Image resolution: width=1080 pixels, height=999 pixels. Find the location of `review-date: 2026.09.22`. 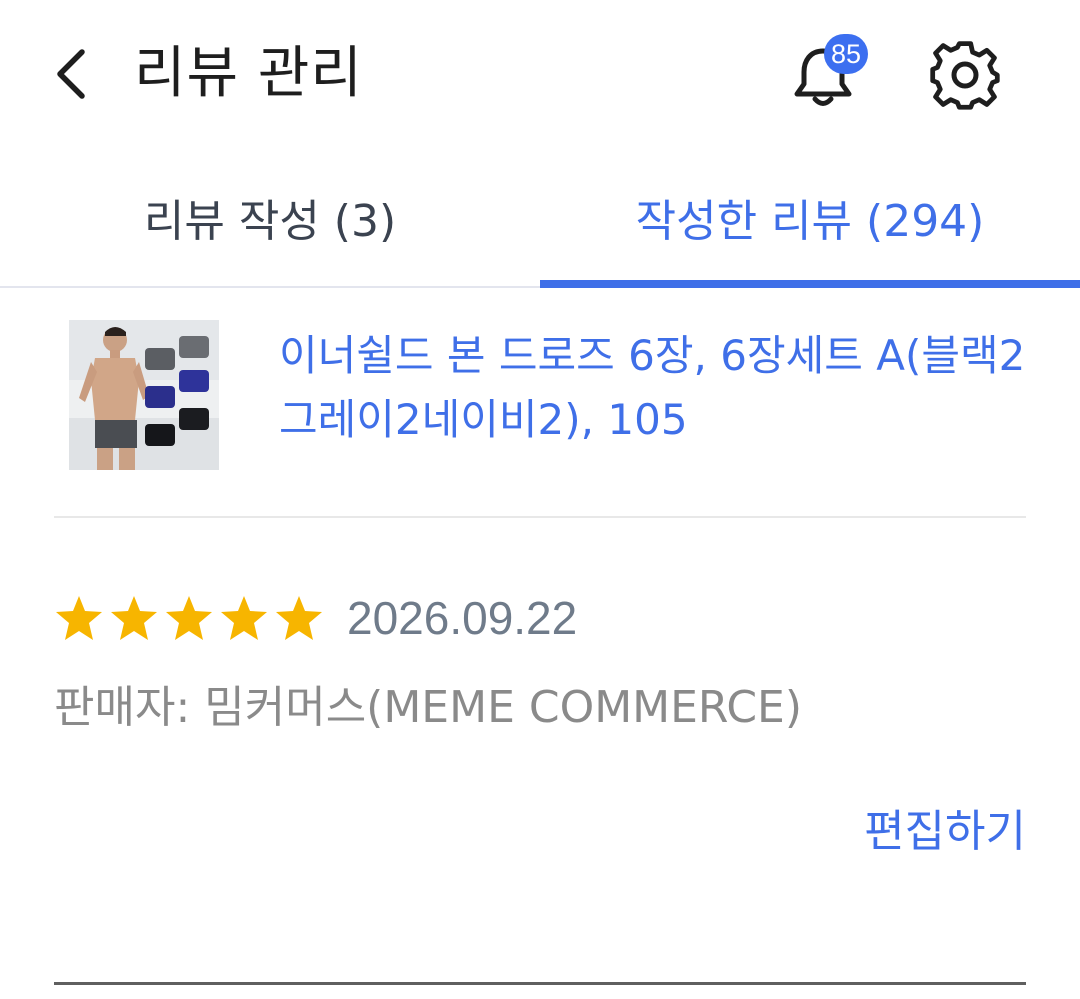

review-date: 2026.09.22 is located at coordinates (462, 618).